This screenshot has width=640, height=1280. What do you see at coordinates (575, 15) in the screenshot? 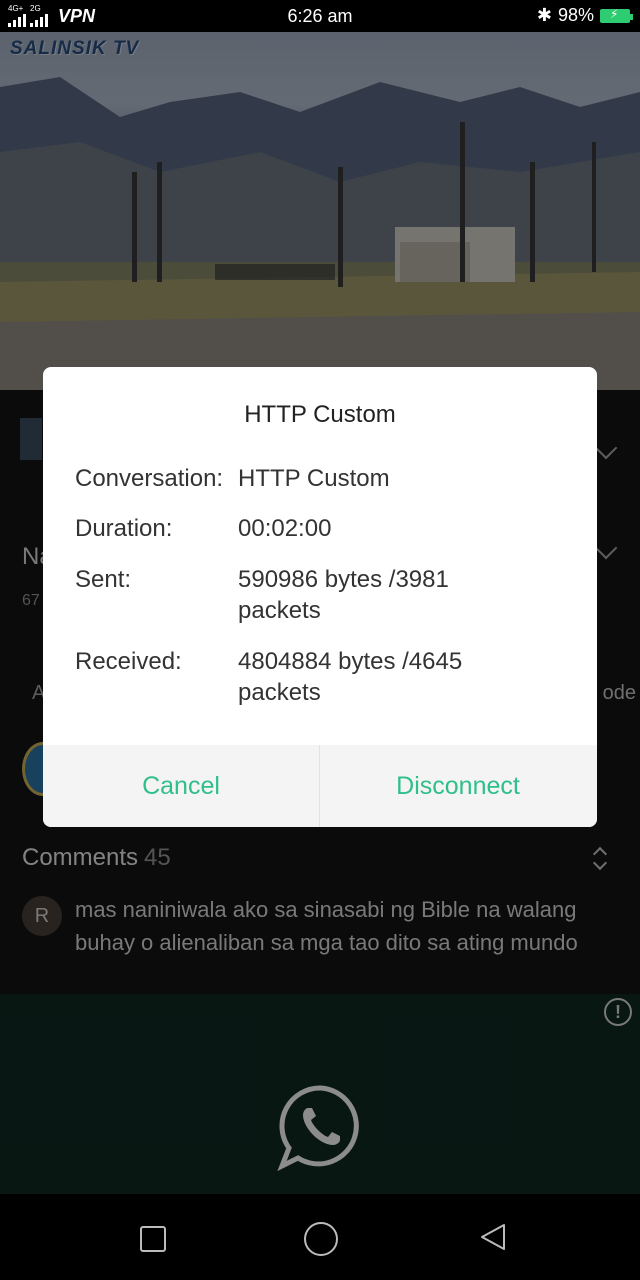
I see `battery-percentage: 98%` at bounding box center [575, 15].